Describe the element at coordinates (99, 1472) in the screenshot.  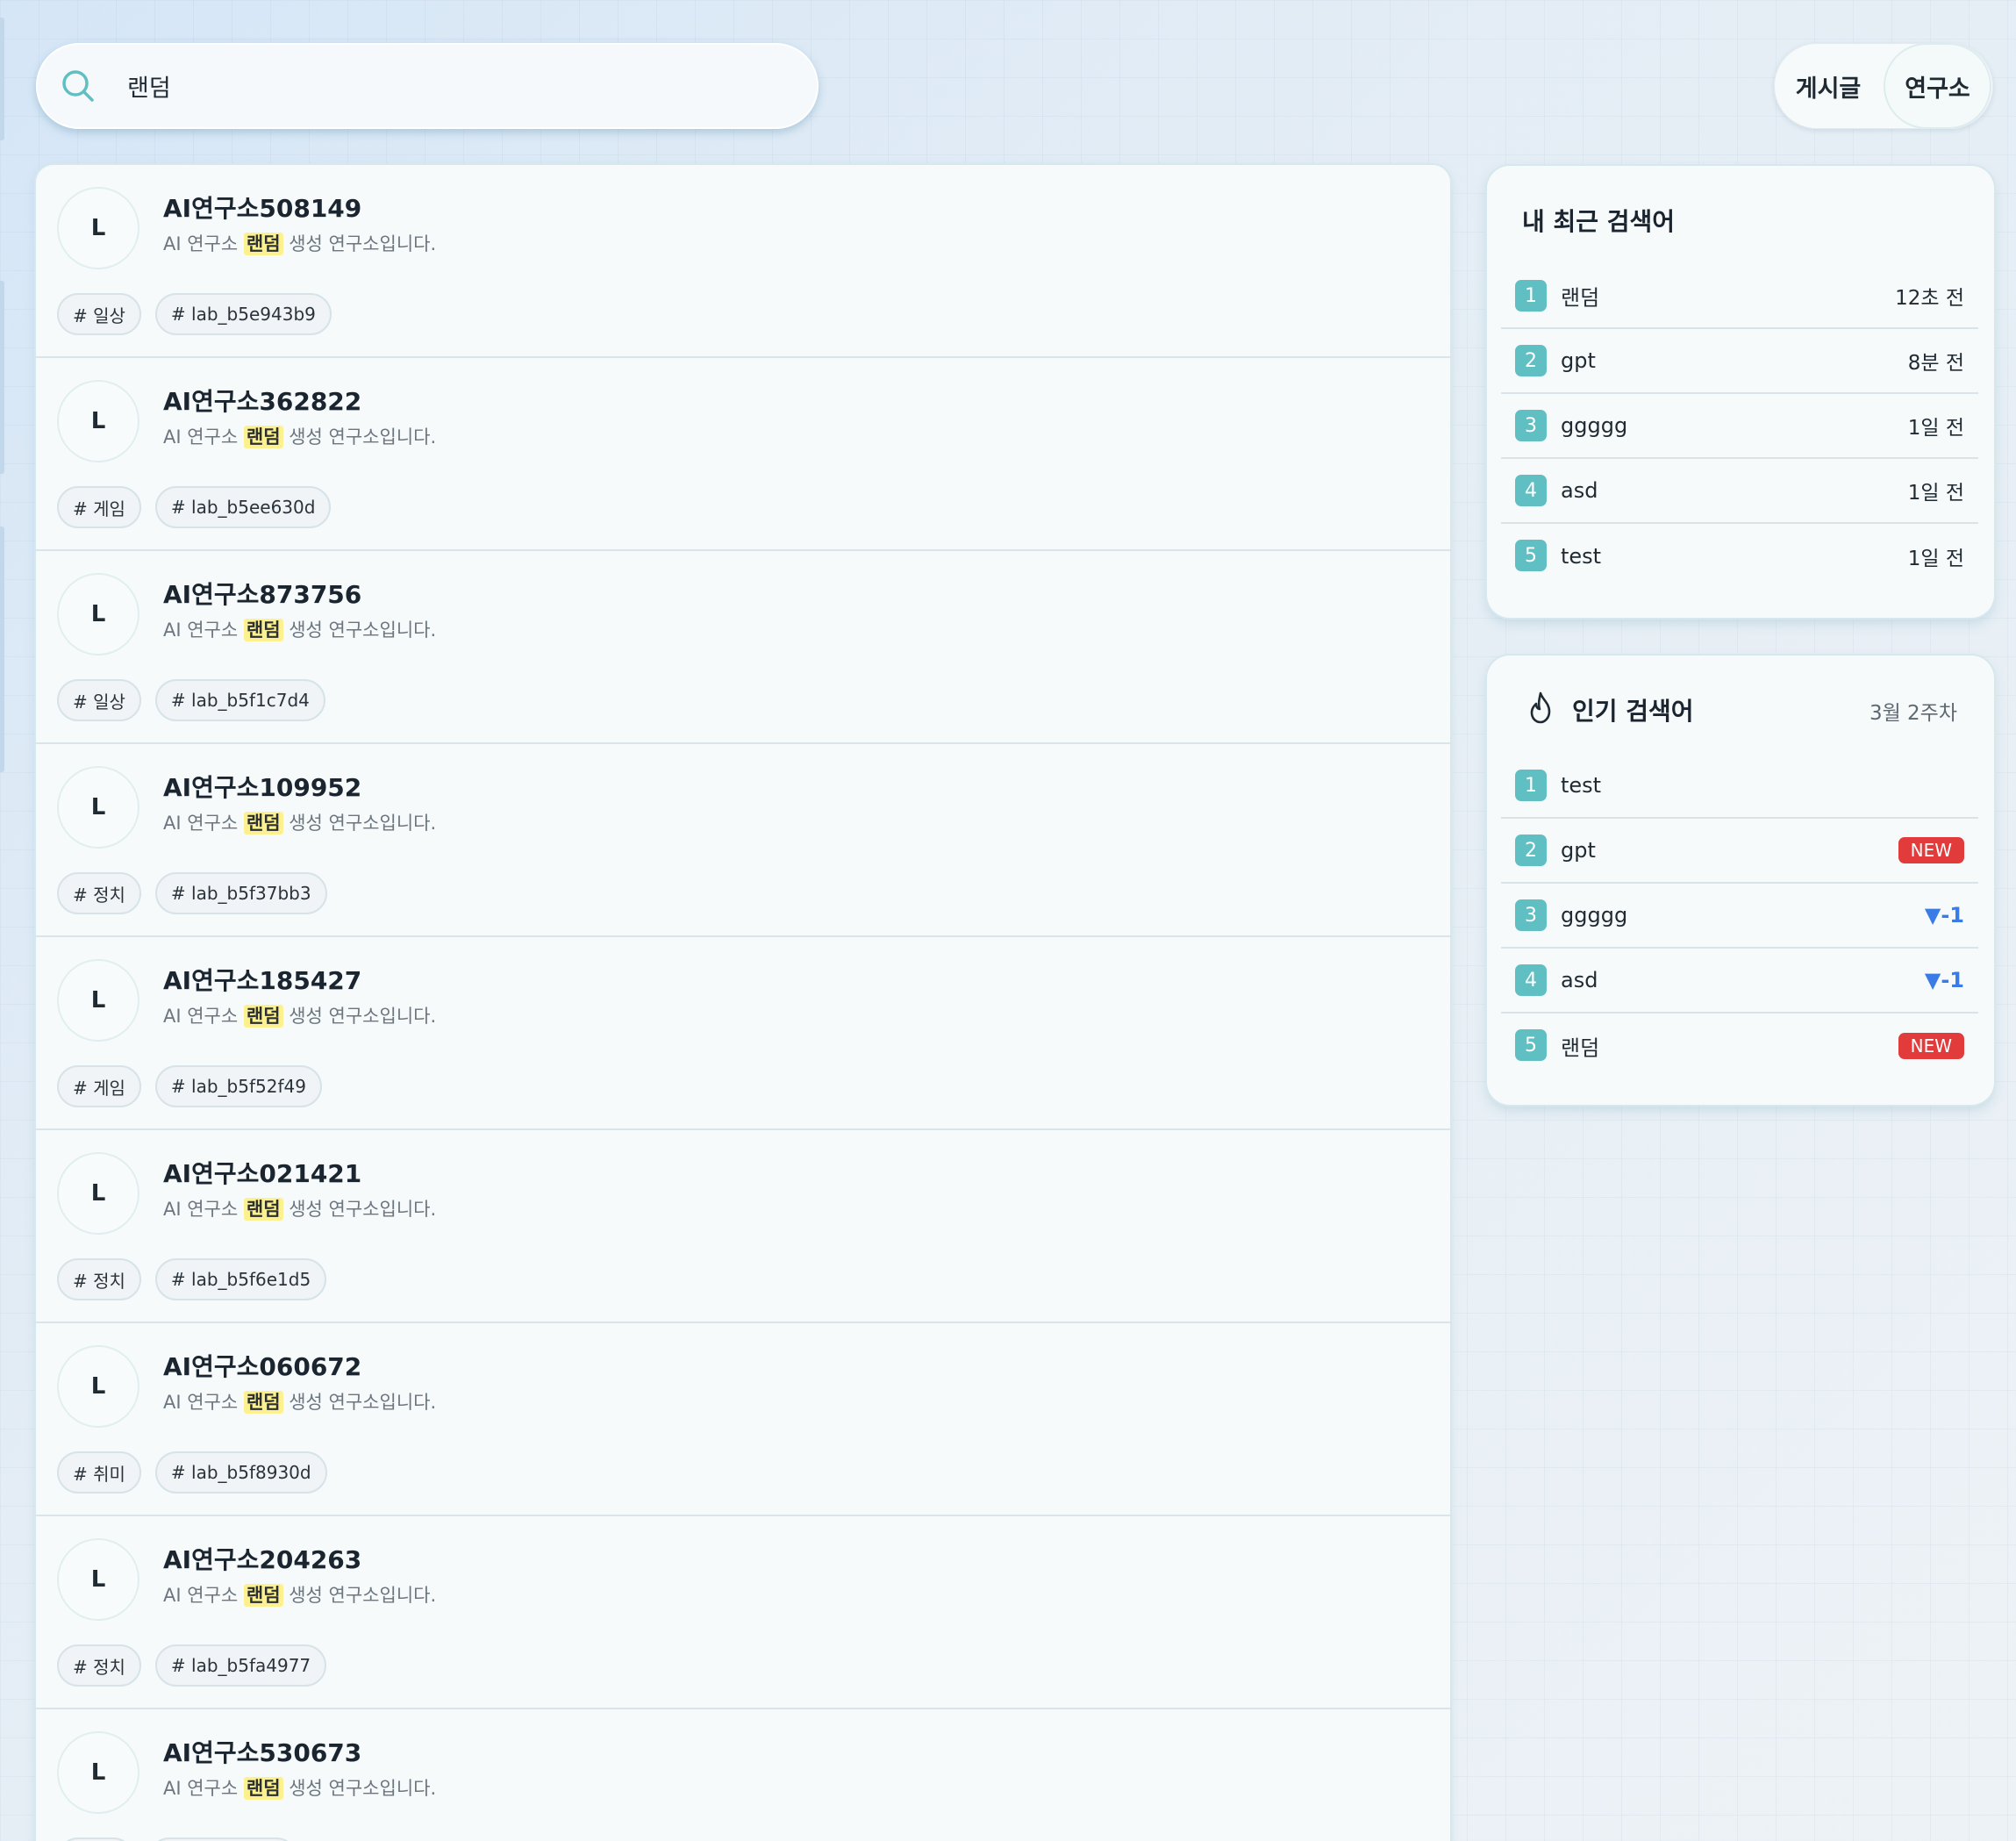
I see `tag-chip: # 취미` at that location.